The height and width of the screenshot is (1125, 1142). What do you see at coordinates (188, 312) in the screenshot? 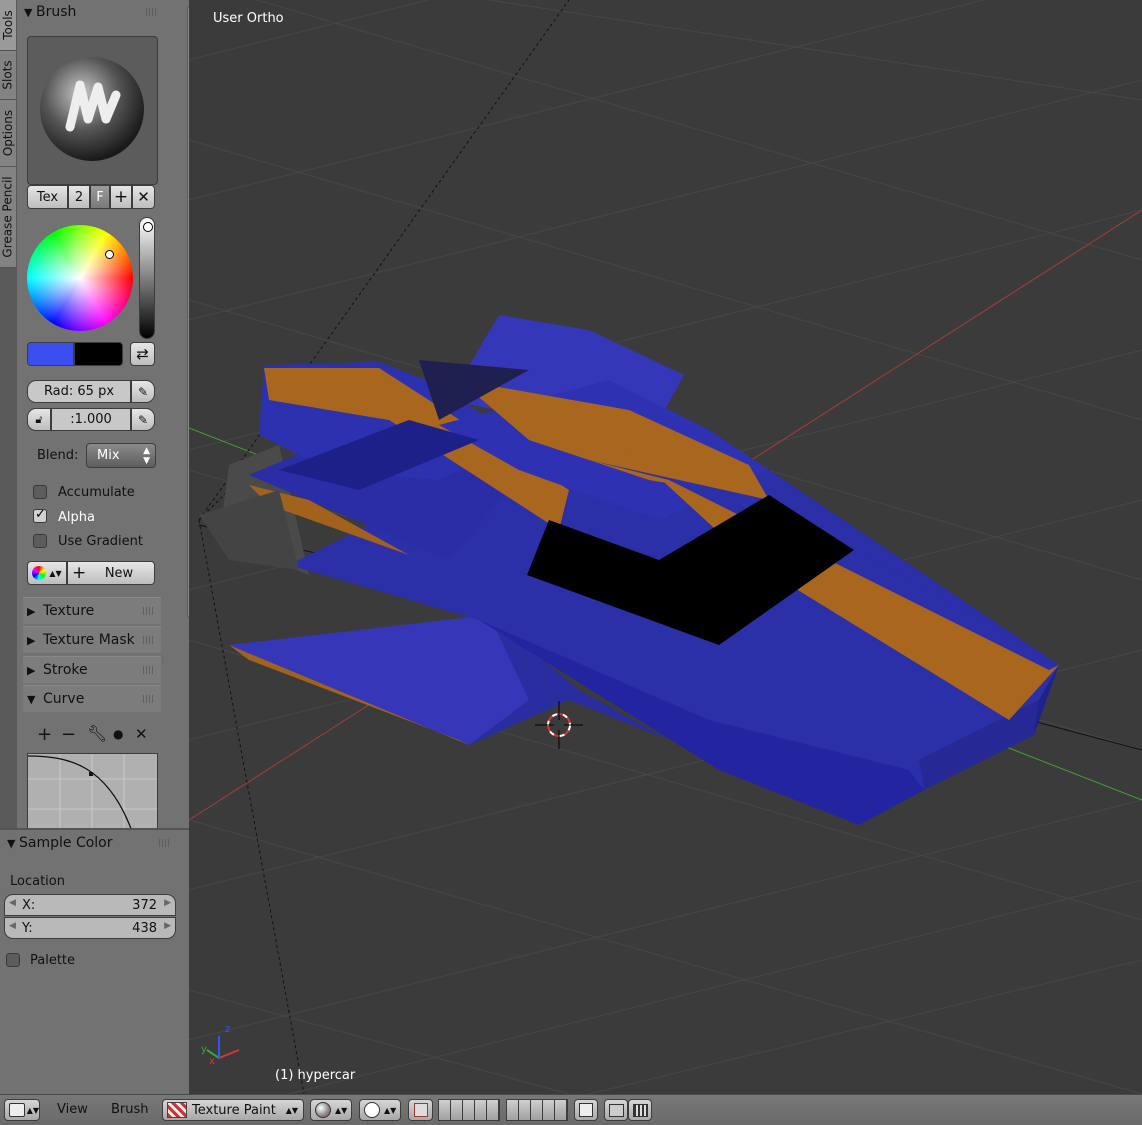
I see `tool-shelf-scrollbar` at bounding box center [188, 312].